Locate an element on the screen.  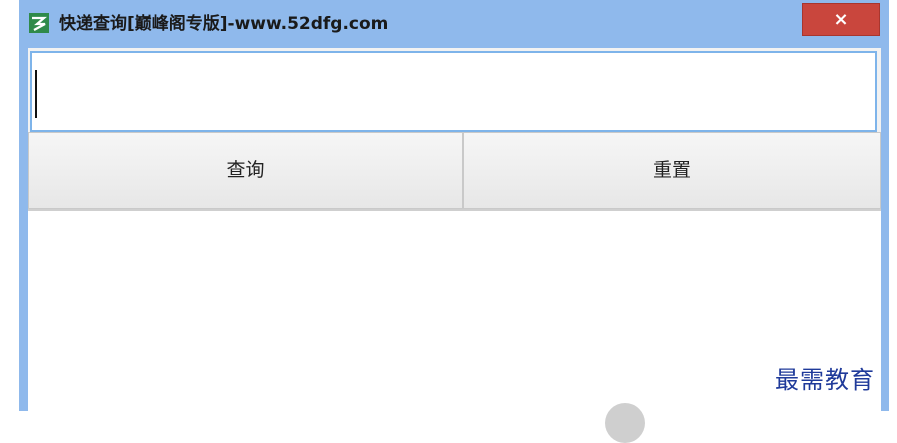
window-title: 快递查询[巅峰阁专版]-www.52dfg.com is located at coordinates (224, 24).